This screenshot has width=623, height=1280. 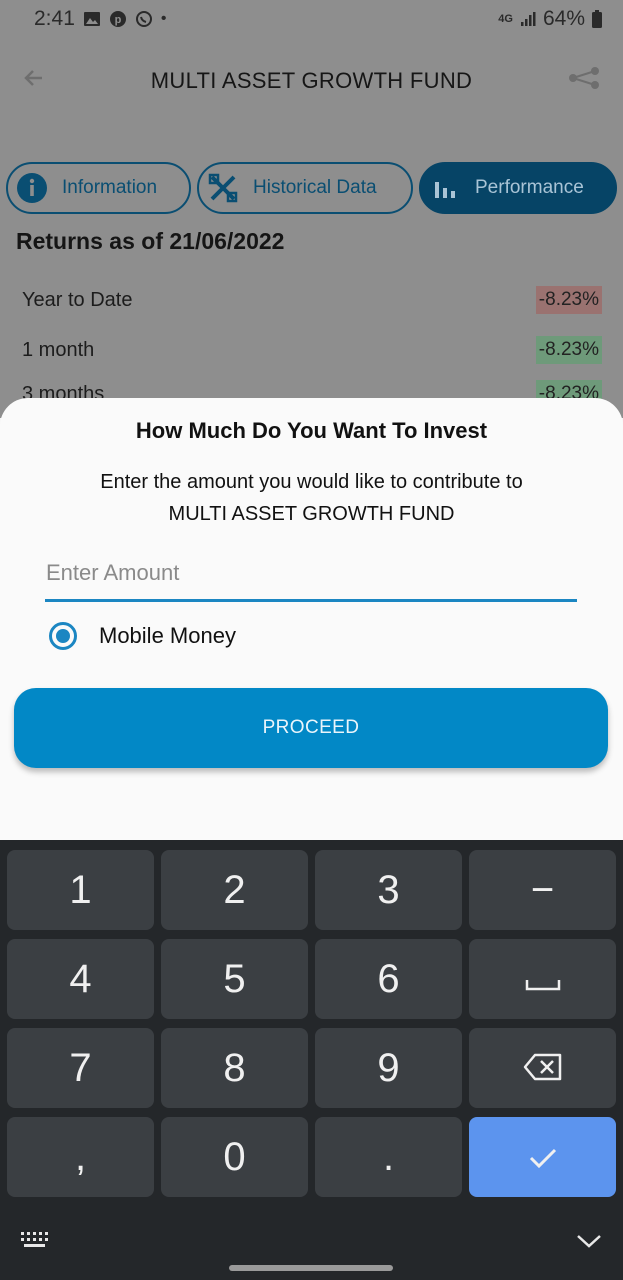 What do you see at coordinates (311, 728) in the screenshot?
I see `proceed-button: PROCEED` at bounding box center [311, 728].